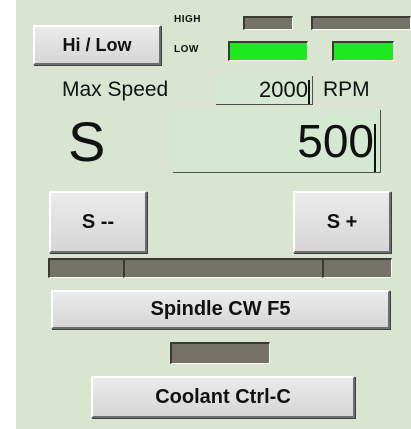 This screenshot has height=429, width=411. Describe the element at coordinates (283, 89) in the screenshot. I see `max-speed-value: 2000` at that location.